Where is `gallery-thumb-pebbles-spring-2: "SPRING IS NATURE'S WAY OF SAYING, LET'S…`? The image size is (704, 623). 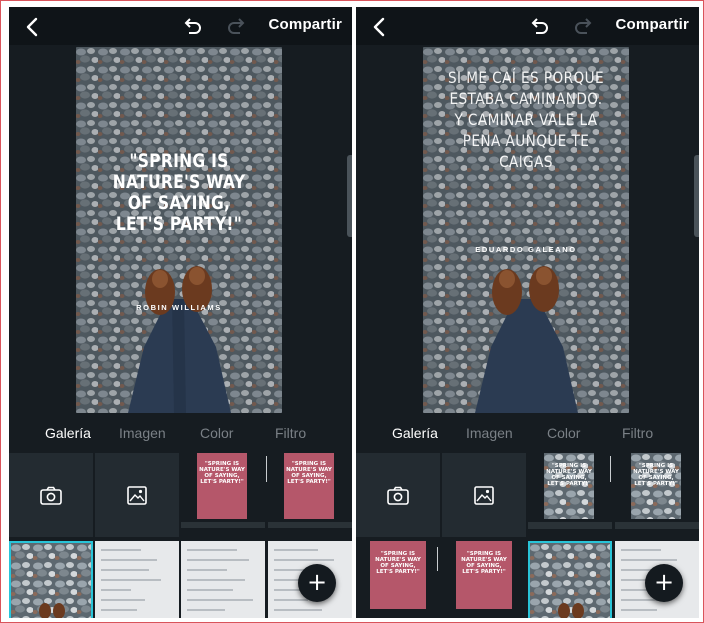
gallery-thumb-pebbles-spring-2: "SPRING IS NATURE'S WAY OF SAYING, LET'S… is located at coordinates (657, 495).